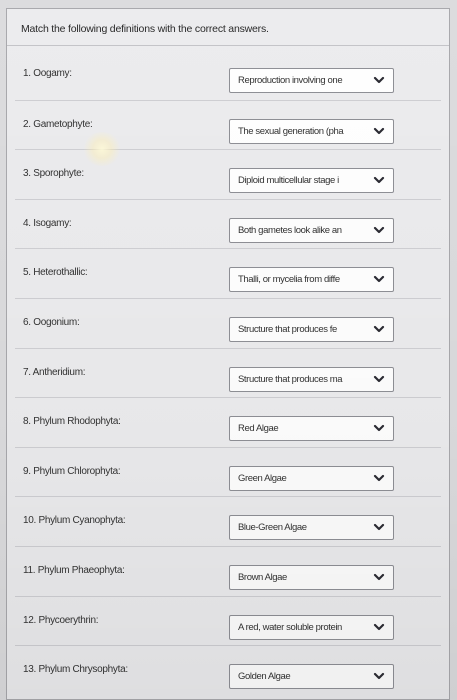 This screenshot has height=700, width=457. I want to click on answer-dropdown: Structure that produces fe, so click(311, 329).